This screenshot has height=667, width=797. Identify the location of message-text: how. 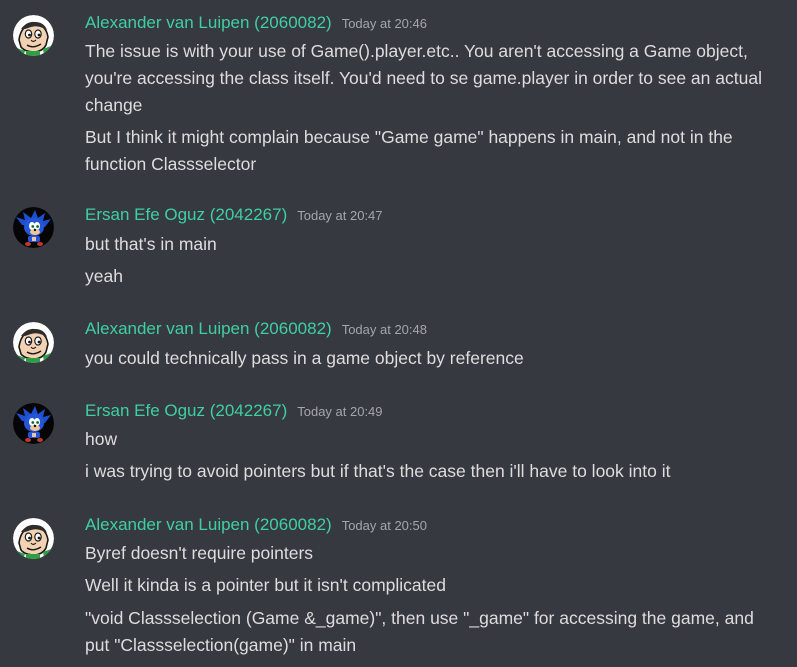
(101, 439).